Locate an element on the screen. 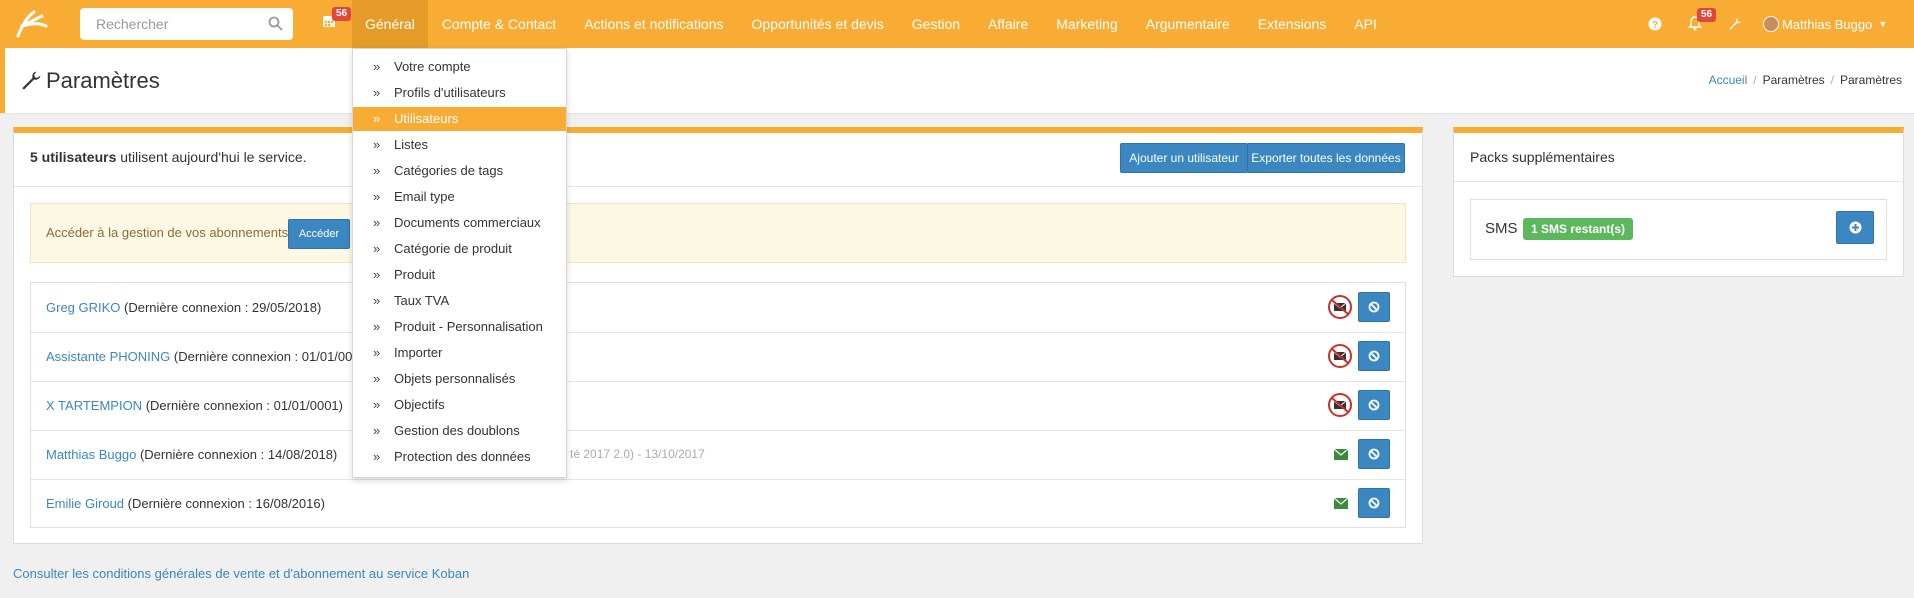  menu-compte-contact: Compte & Contact is located at coordinates (499, 24).